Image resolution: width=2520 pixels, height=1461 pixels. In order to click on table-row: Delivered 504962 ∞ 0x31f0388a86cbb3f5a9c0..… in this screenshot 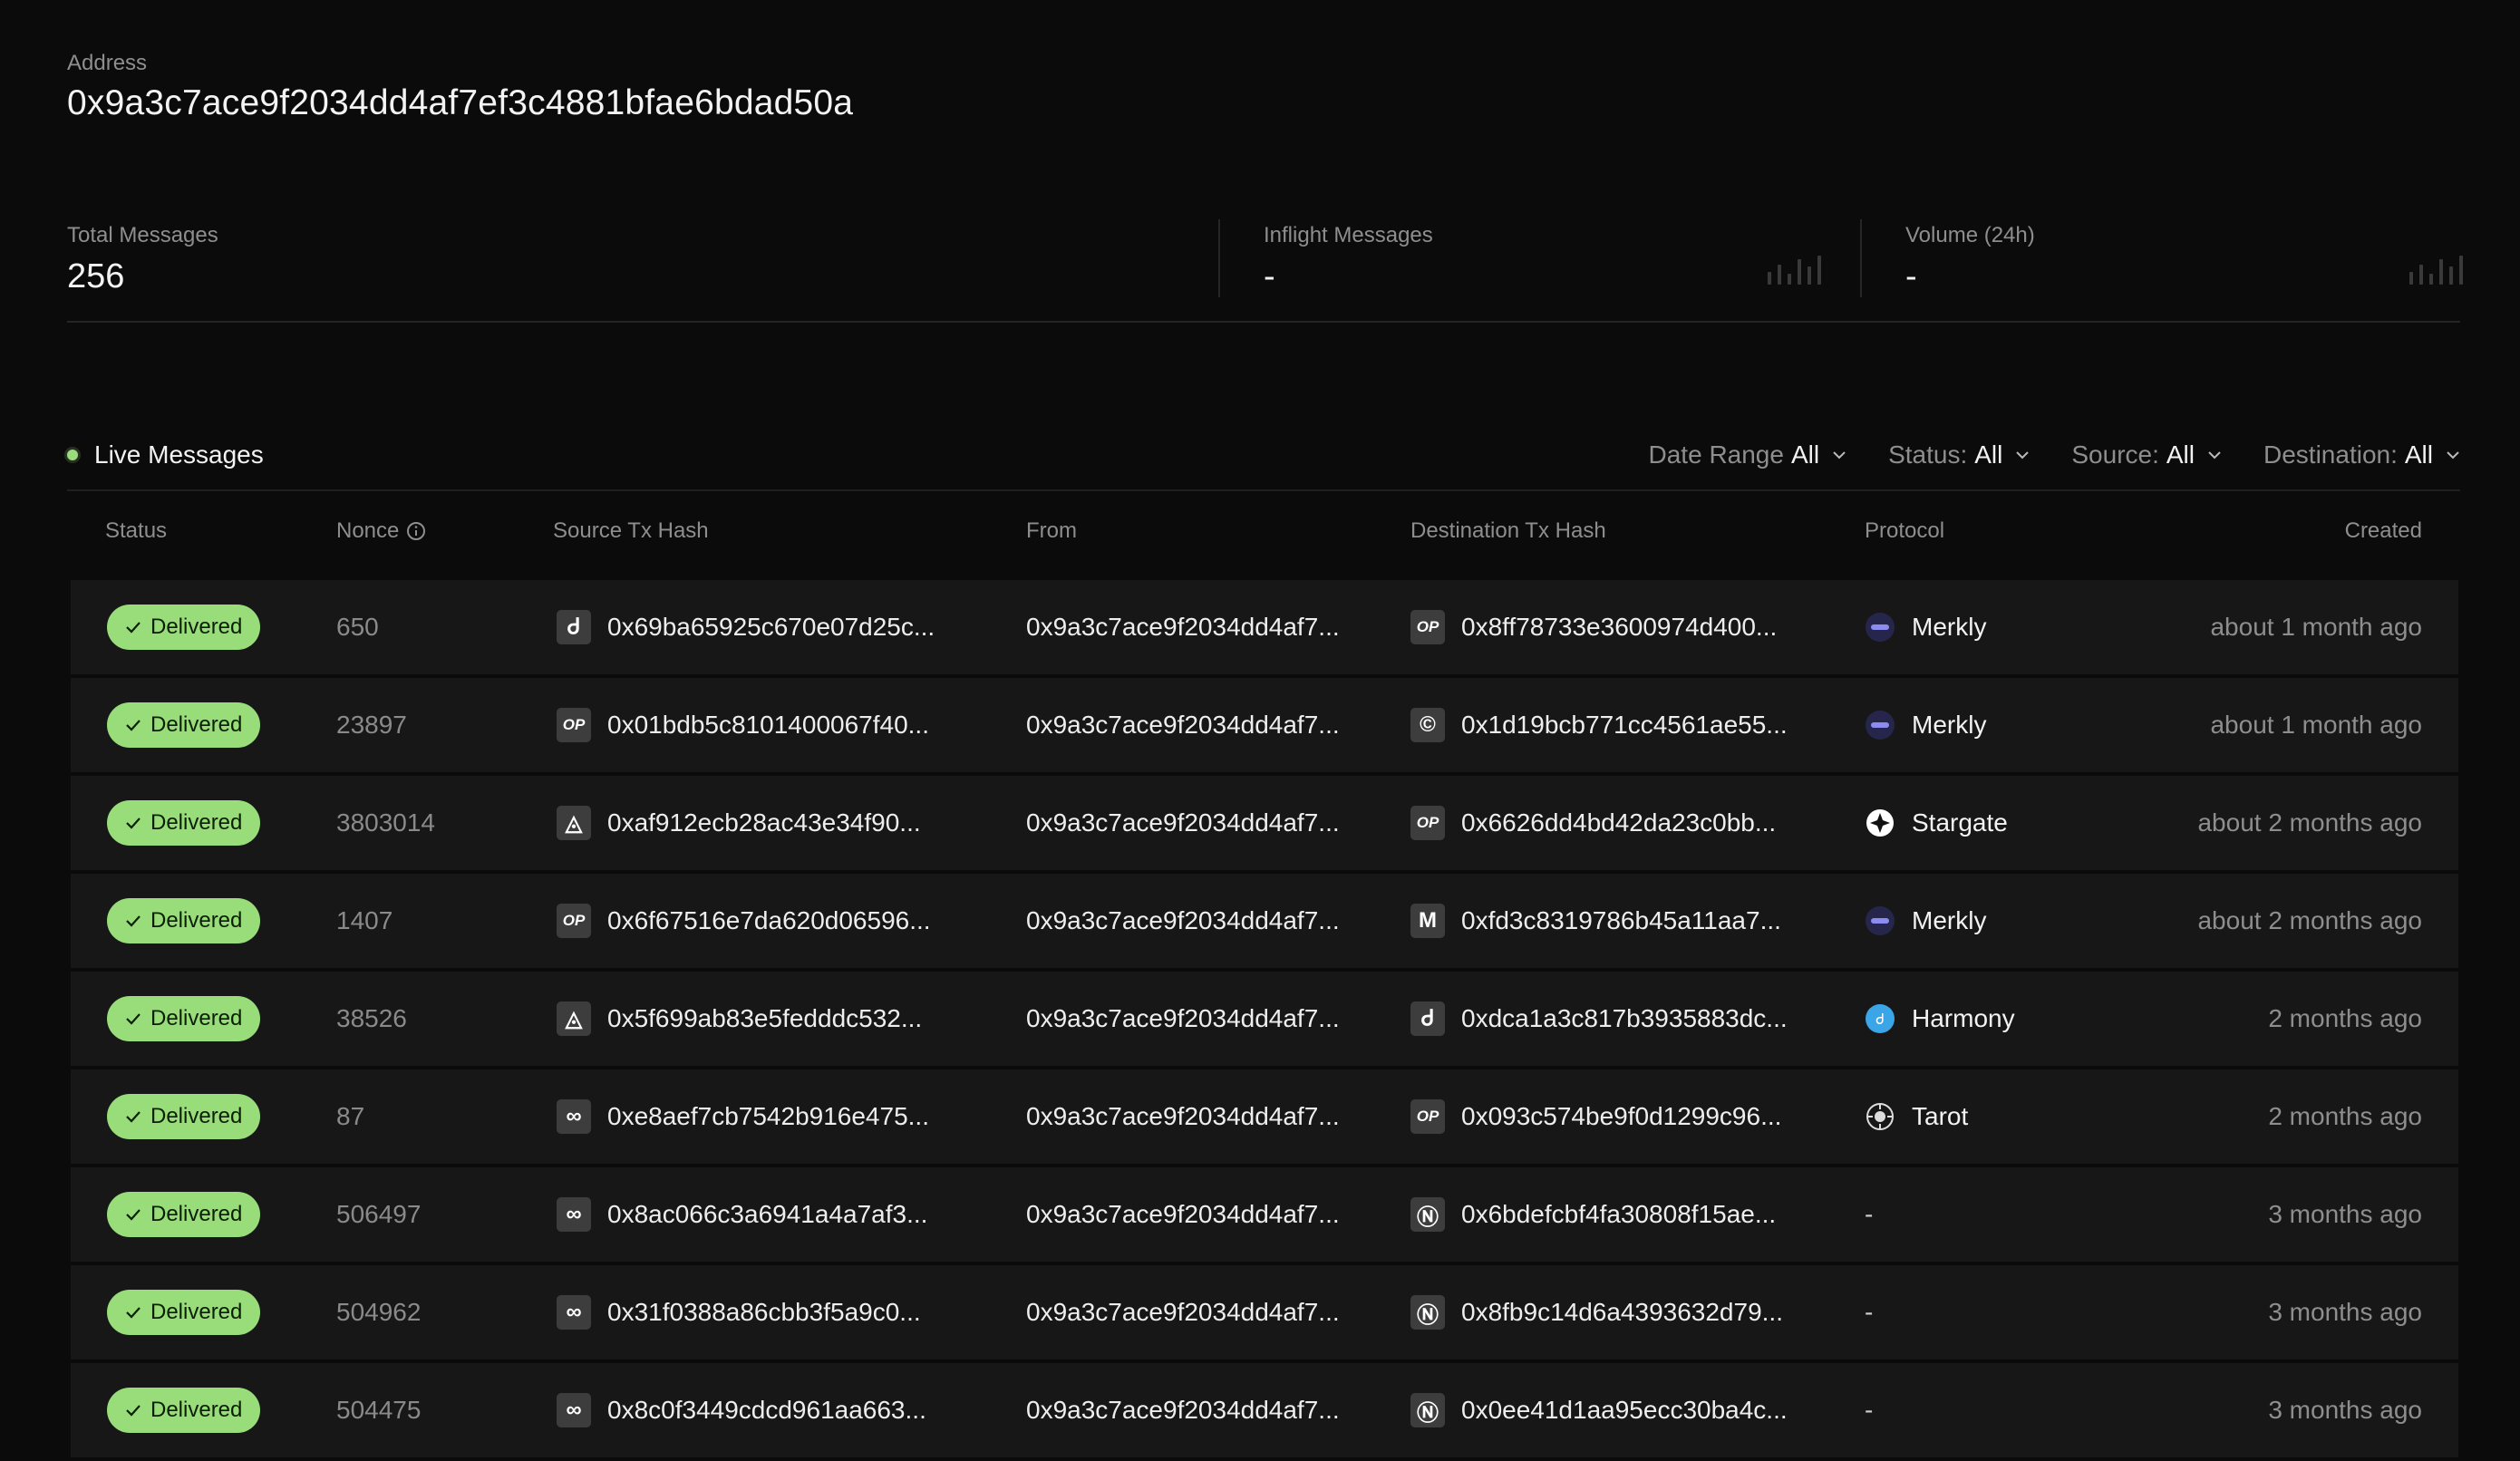, I will do `click(1264, 1312)`.